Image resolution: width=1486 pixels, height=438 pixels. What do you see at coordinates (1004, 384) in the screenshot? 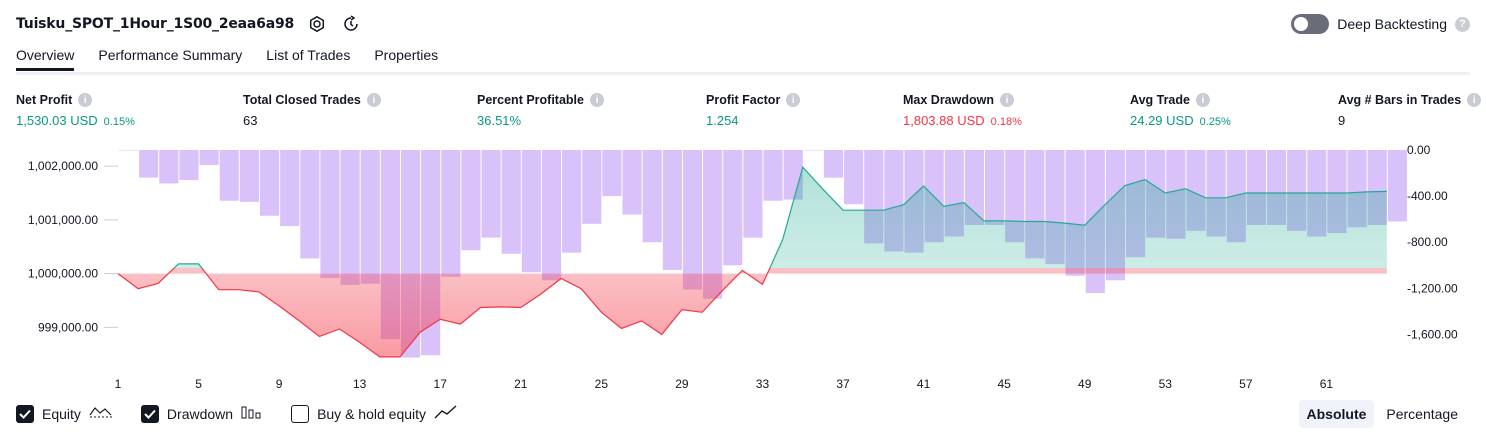
I see `x-axis-tick-label: 45` at bounding box center [1004, 384].